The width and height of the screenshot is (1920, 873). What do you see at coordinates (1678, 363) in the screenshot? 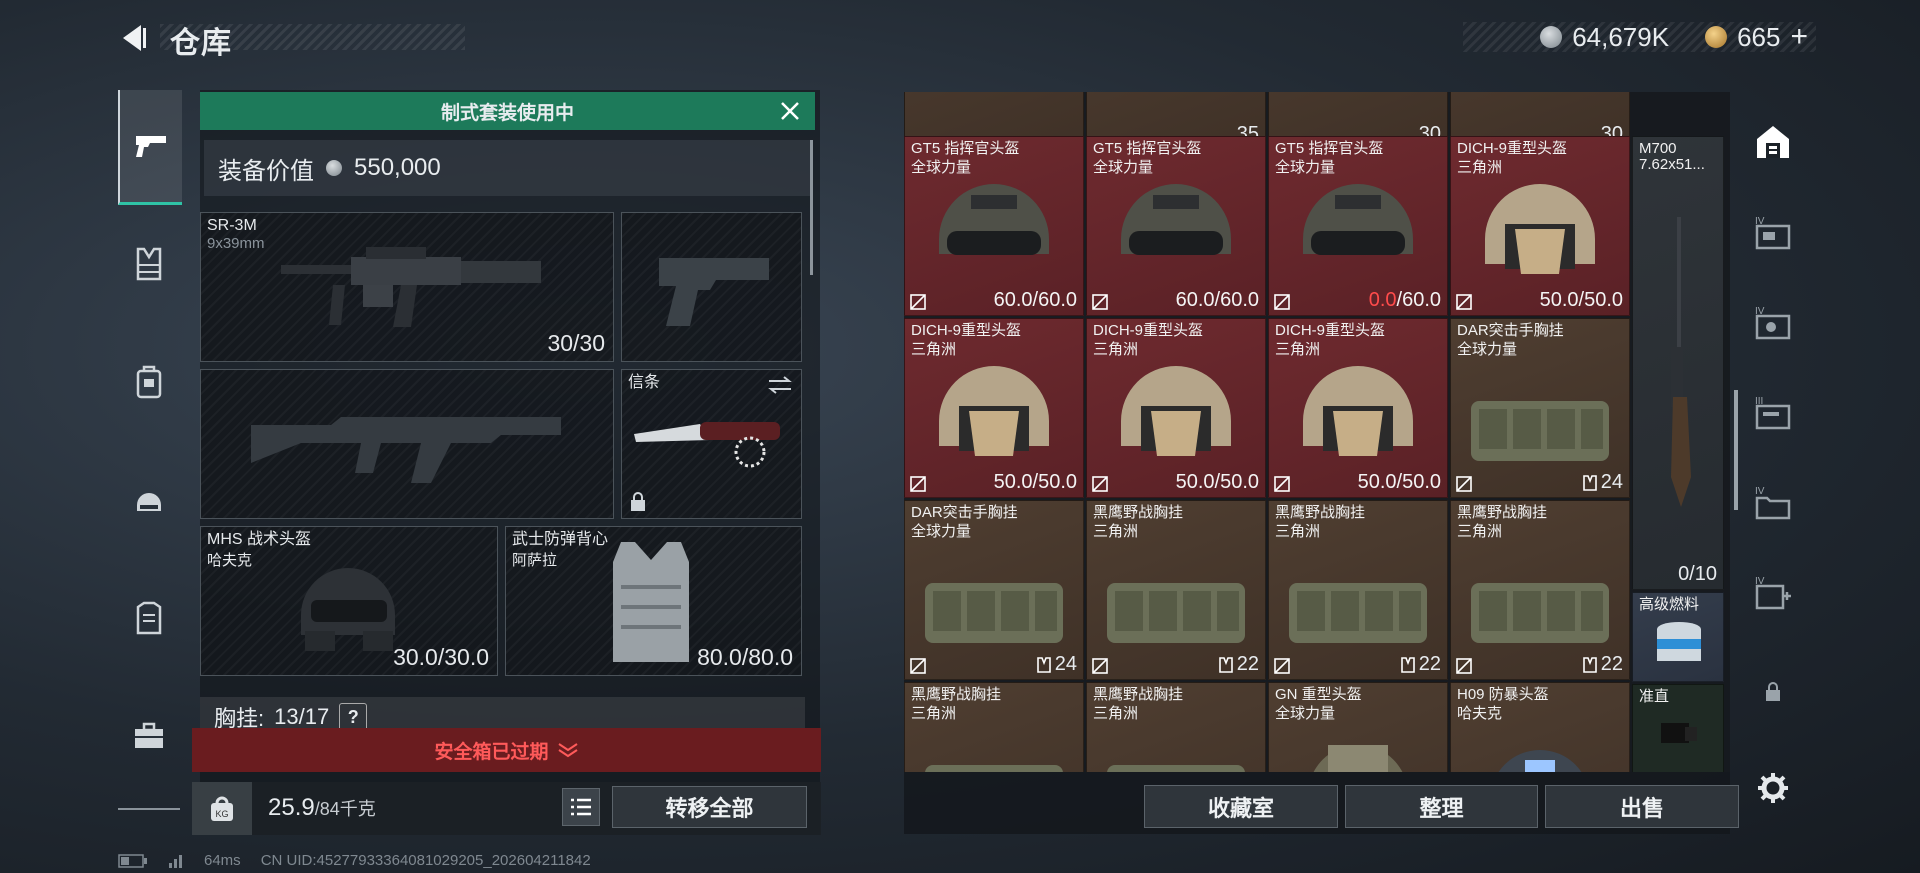
I see `sniper-rifle-item: M700 7.62x51... 0/10` at bounding box center [1678, 363].